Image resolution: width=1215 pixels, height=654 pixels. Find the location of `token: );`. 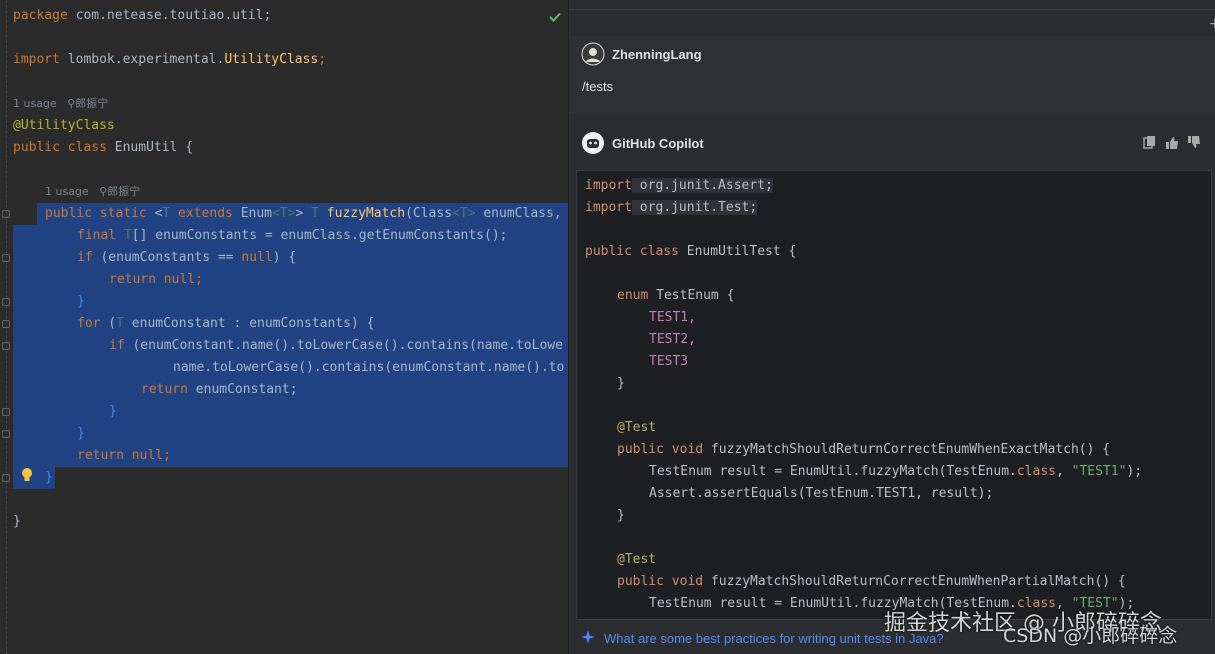

token: ); is located at coordinates (1134, 471).